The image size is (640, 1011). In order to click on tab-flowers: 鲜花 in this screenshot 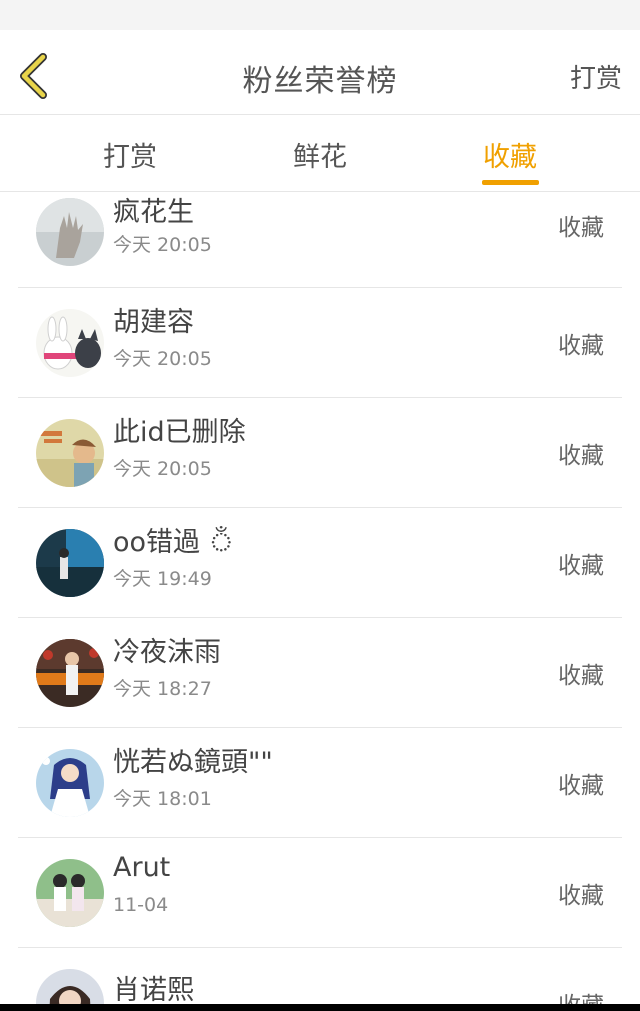, I will do `click(320, 154)`.